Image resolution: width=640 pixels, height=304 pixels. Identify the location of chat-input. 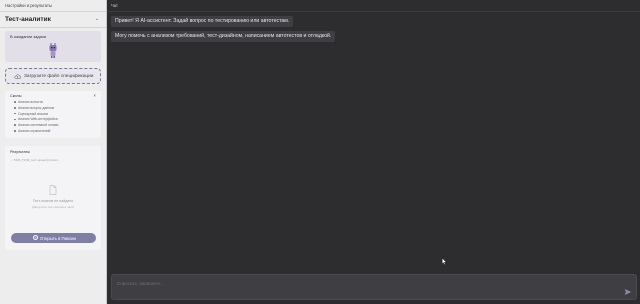
(367, 283).